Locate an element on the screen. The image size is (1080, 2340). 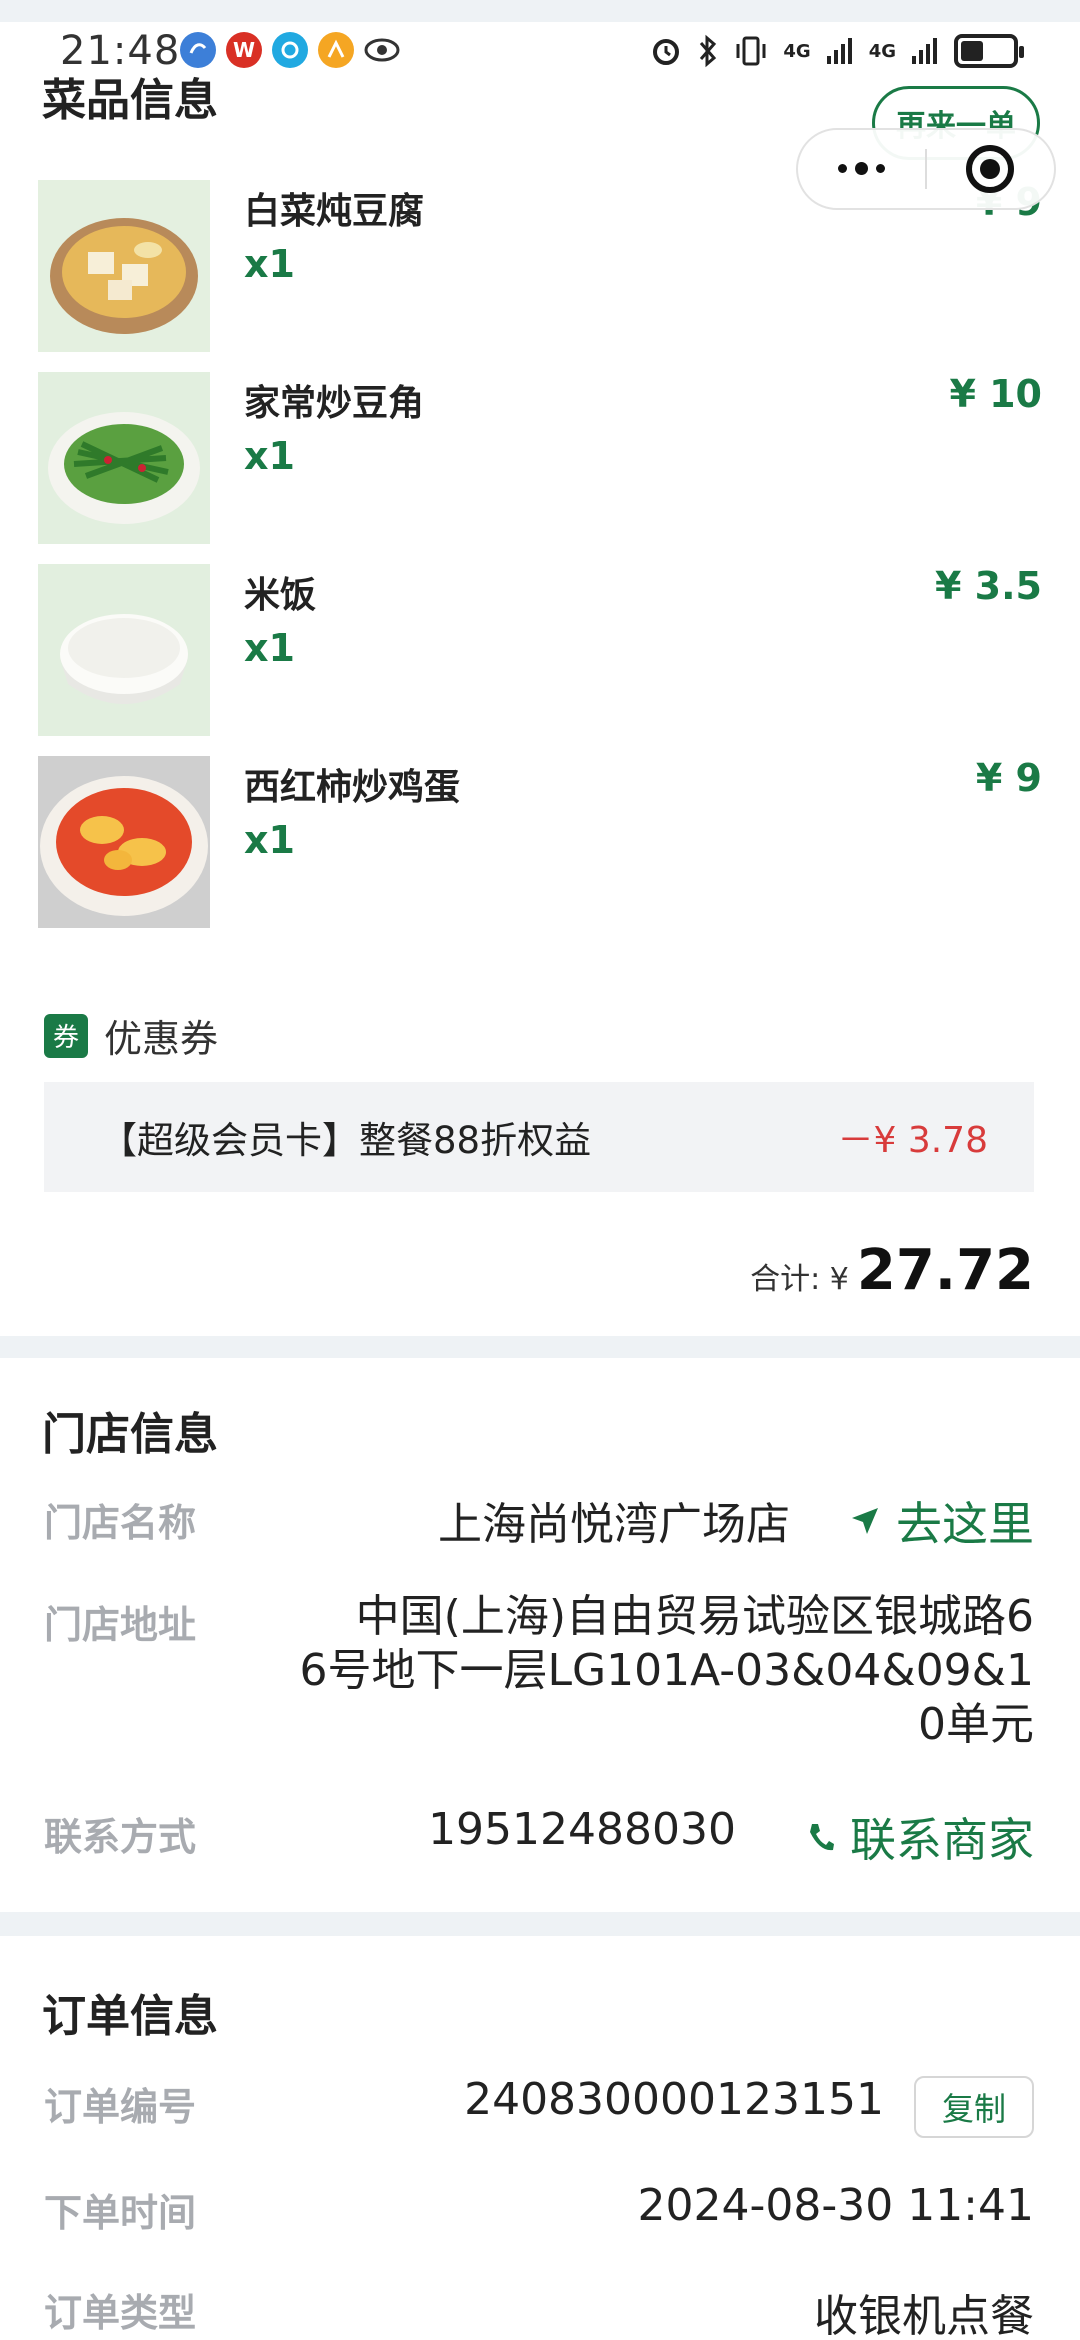
order-type-value: 收银机点餐 is located at coordinates (924, 2315).